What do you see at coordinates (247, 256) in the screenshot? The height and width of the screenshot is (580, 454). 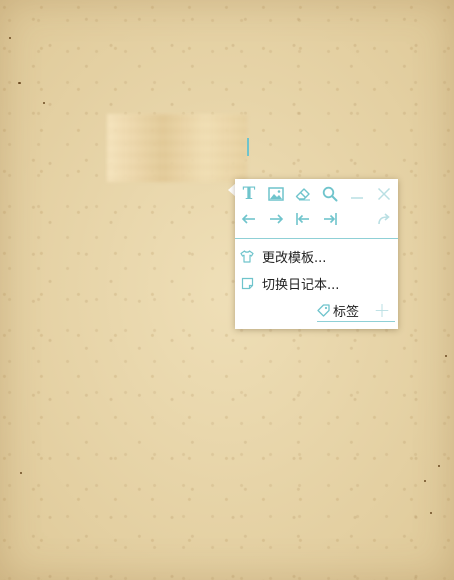 I see `shirt-icon` at bounding box center [247, 256].